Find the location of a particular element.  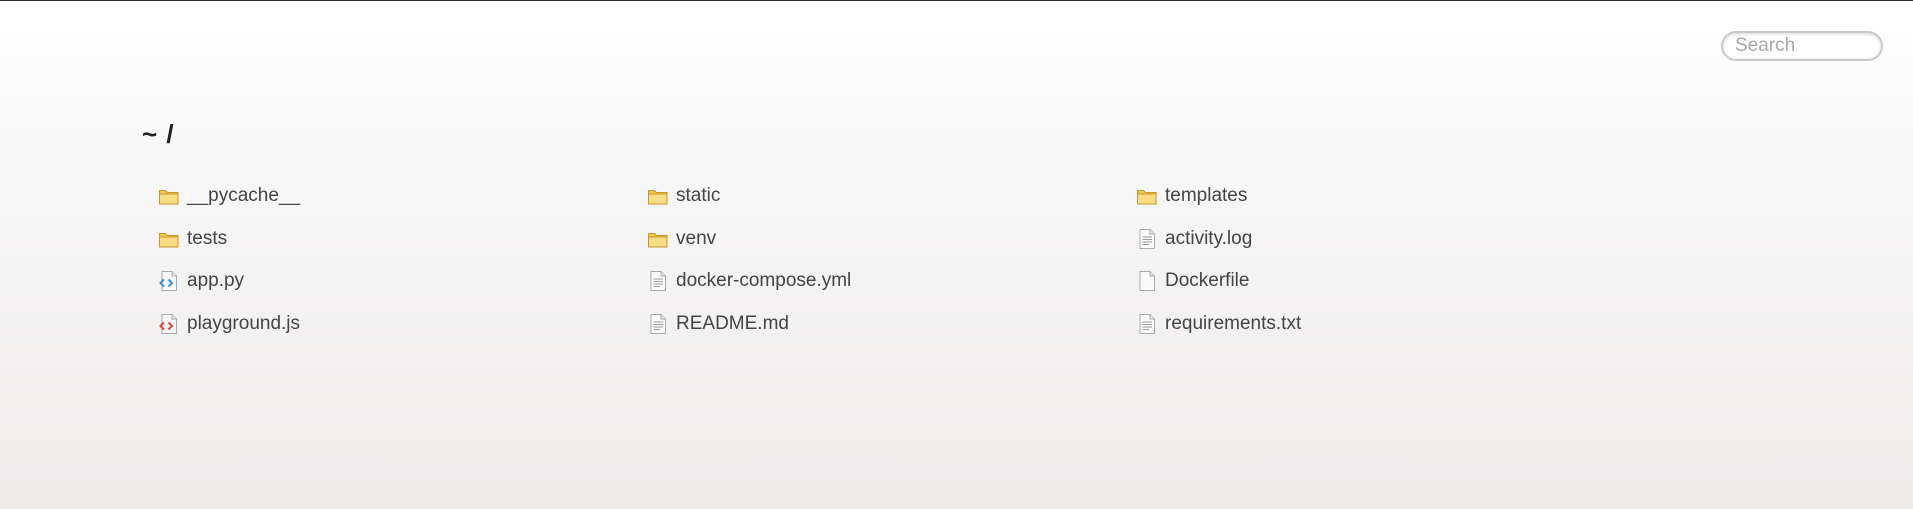

file-name: README.md is located at coordinates (732, 323).